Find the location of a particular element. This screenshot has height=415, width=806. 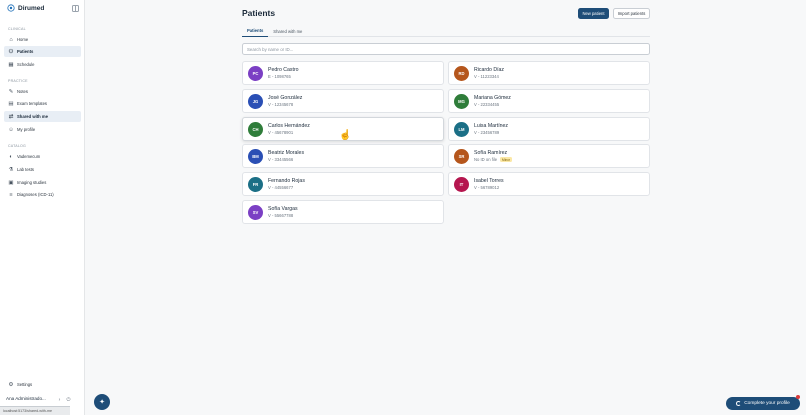

sidebar-item-settings: ⚙ Settings is located at coordinates (42, 384).